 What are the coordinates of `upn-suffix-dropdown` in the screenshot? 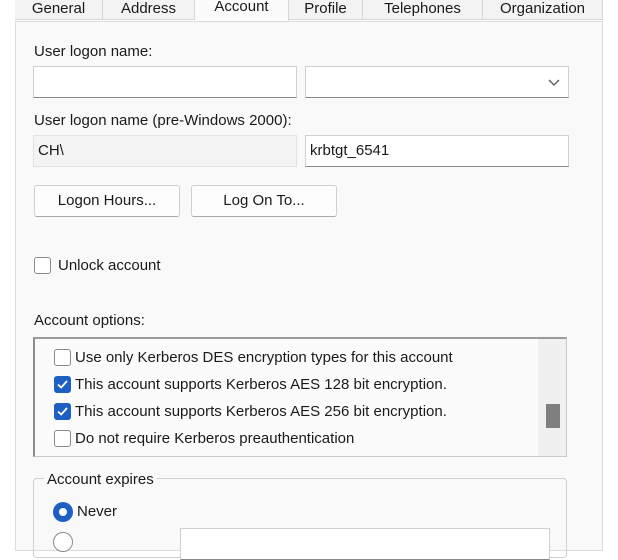 It's located at (437, 82).